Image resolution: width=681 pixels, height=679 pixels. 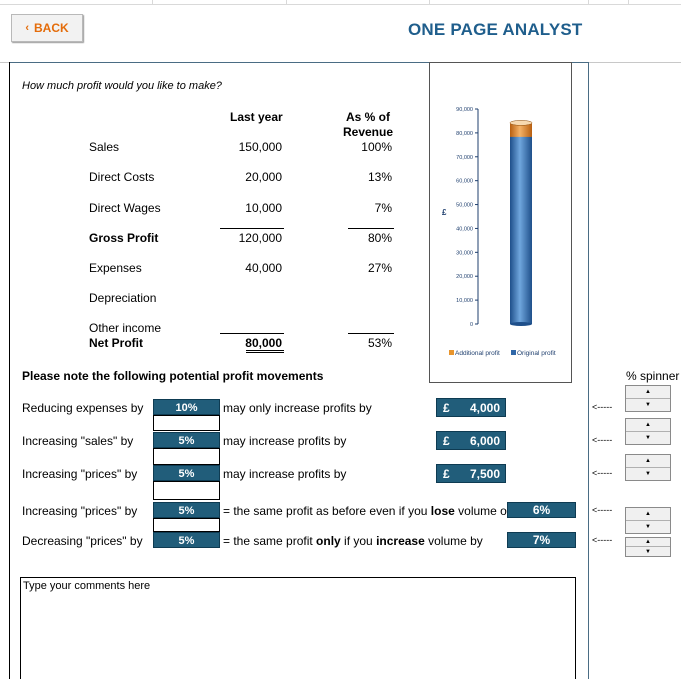 I want to click on spinner-expenses: ▲ ▼, so click(x=648, y=398).